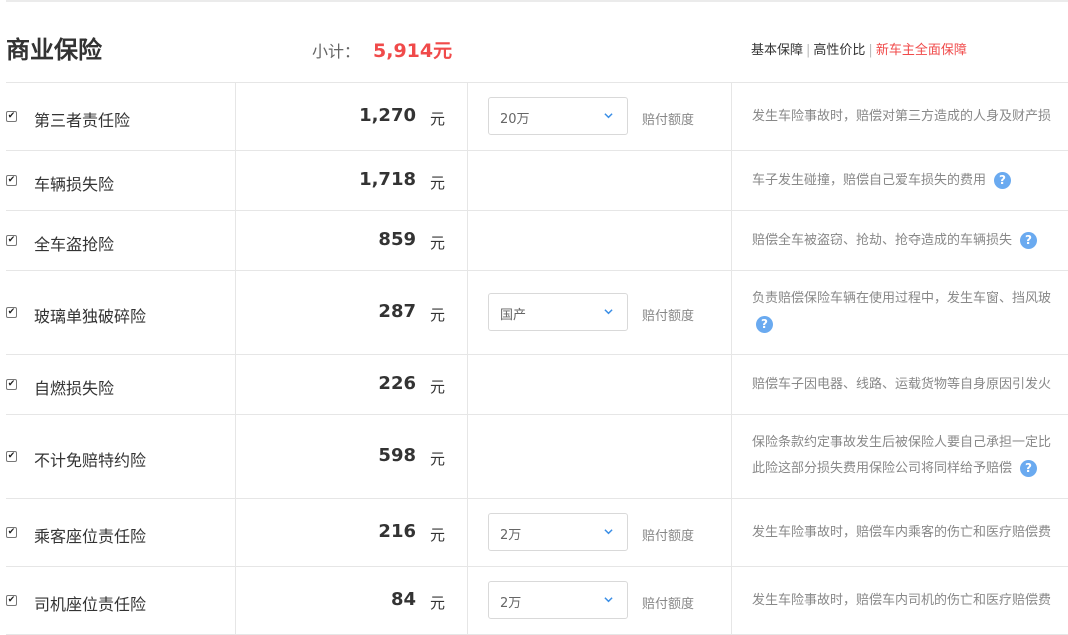 This screenshot has width=1068, height=635. I want to click on insurance-desc: 发生车险事故时，赔偿车内司机的伤亡和医疗赔偿费, so click(910, 601).